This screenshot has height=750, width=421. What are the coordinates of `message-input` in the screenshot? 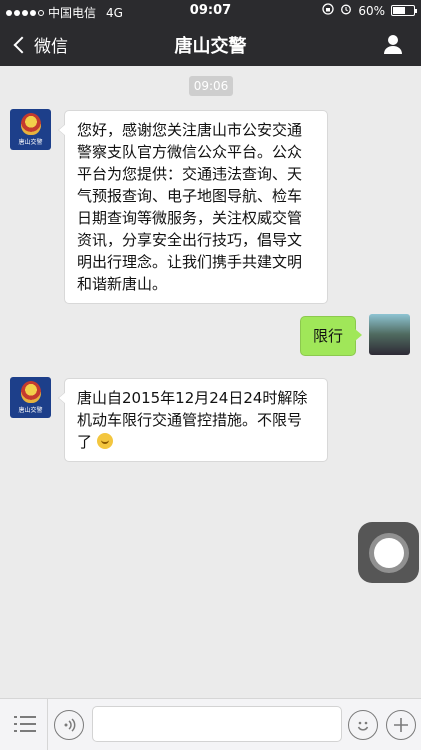 It's located at (217, 724).